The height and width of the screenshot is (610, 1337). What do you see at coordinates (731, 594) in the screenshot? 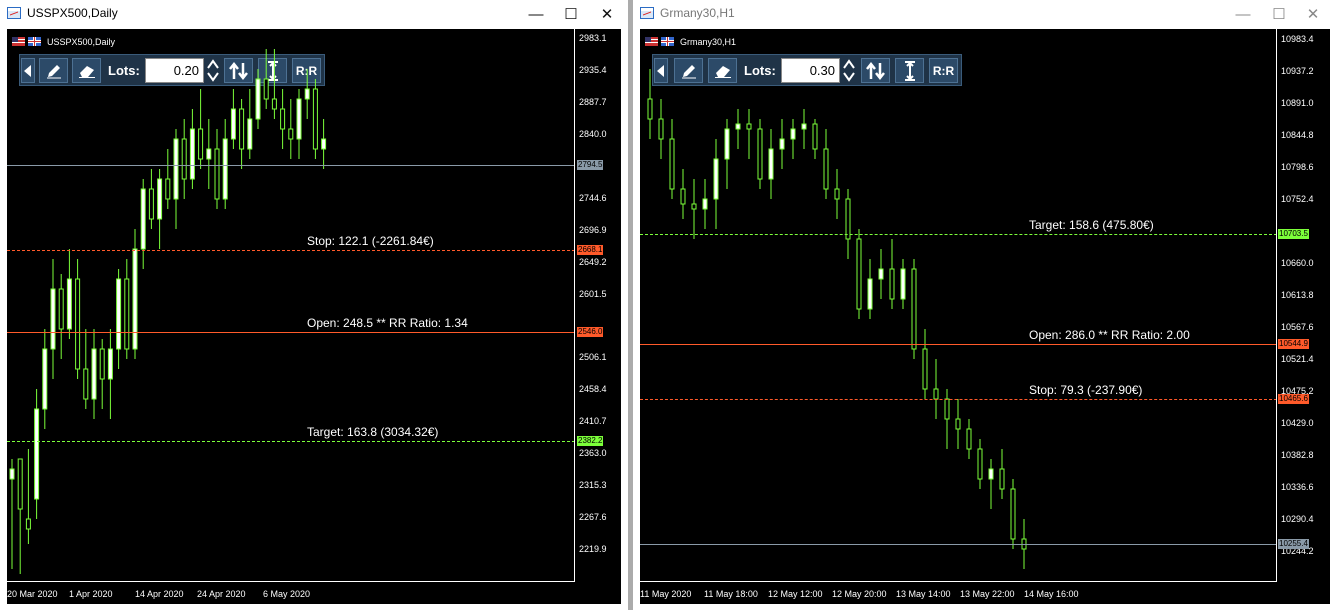
I see `time-axis-label: 11 May 18:00` at bounding box center [731, 594].